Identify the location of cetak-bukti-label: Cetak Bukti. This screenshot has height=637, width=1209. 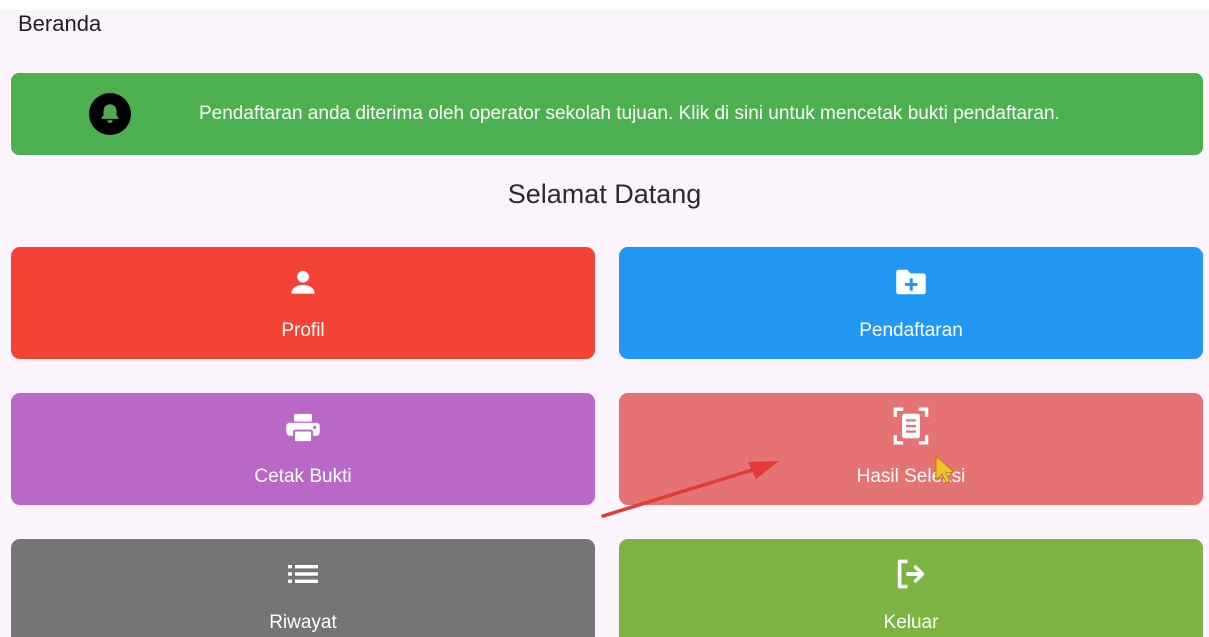
(303, 476).